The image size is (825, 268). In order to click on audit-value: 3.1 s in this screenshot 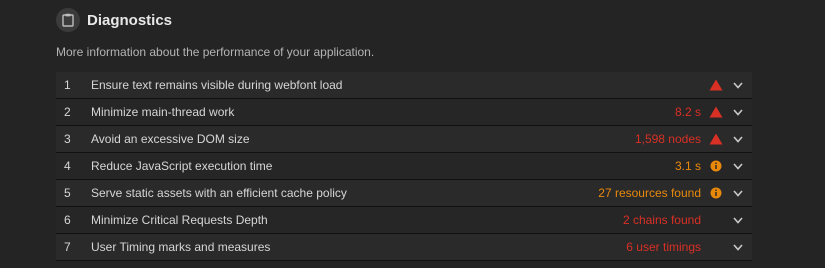, I will do `click(687, 166)`.